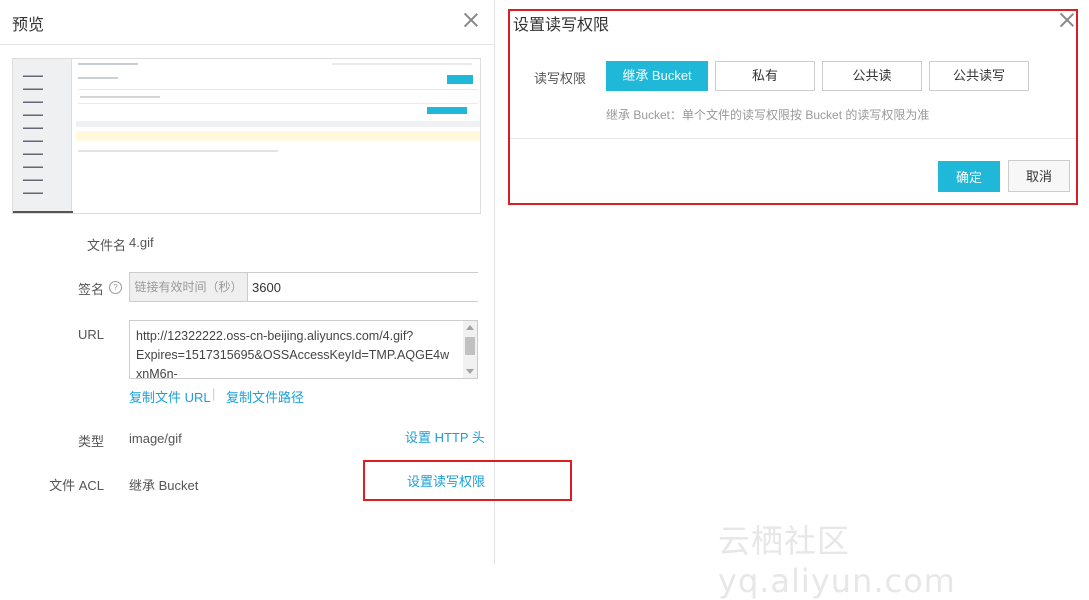  What do you see at coordinates (170, 396) in the screenshot?
I see `copy-url-link: 复制文件 URL` at bounding box center [170, 396].